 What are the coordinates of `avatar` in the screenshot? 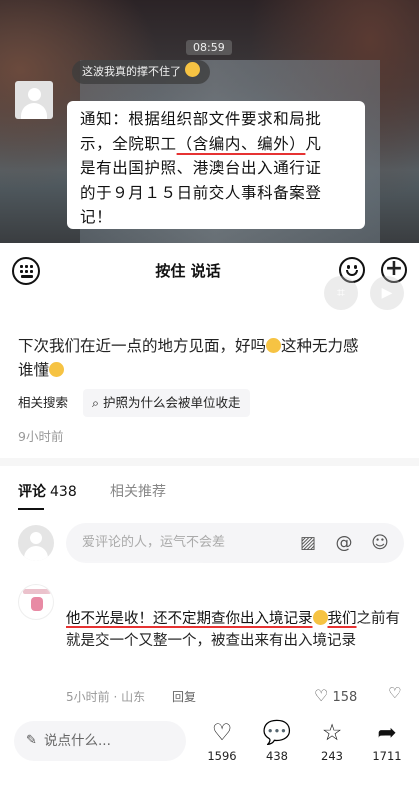 It's located at (36, 543).